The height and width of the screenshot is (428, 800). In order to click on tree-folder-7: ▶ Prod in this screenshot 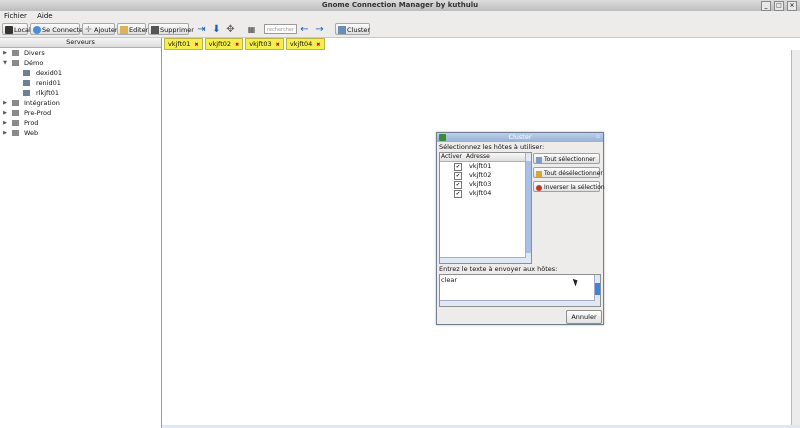, I will do `click(80, 123)`.